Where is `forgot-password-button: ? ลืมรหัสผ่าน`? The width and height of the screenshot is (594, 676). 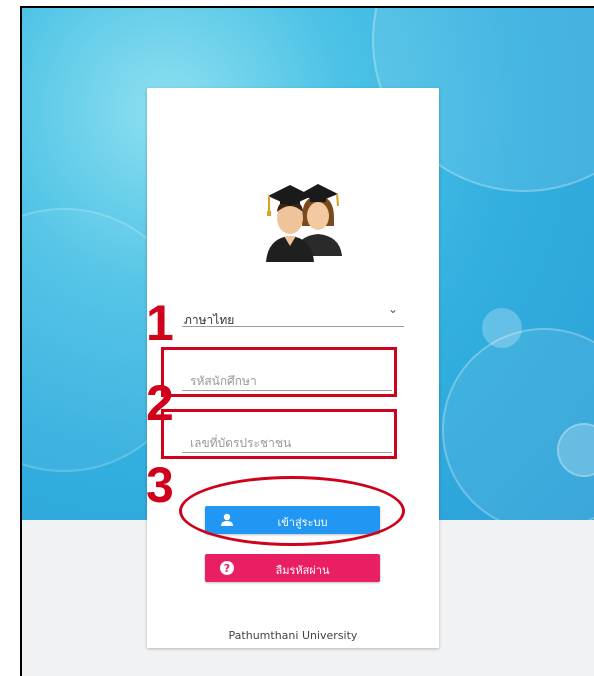
forgot-password-button: ? ลืมรหัสผ่าน is located at coordinates (292, 568).